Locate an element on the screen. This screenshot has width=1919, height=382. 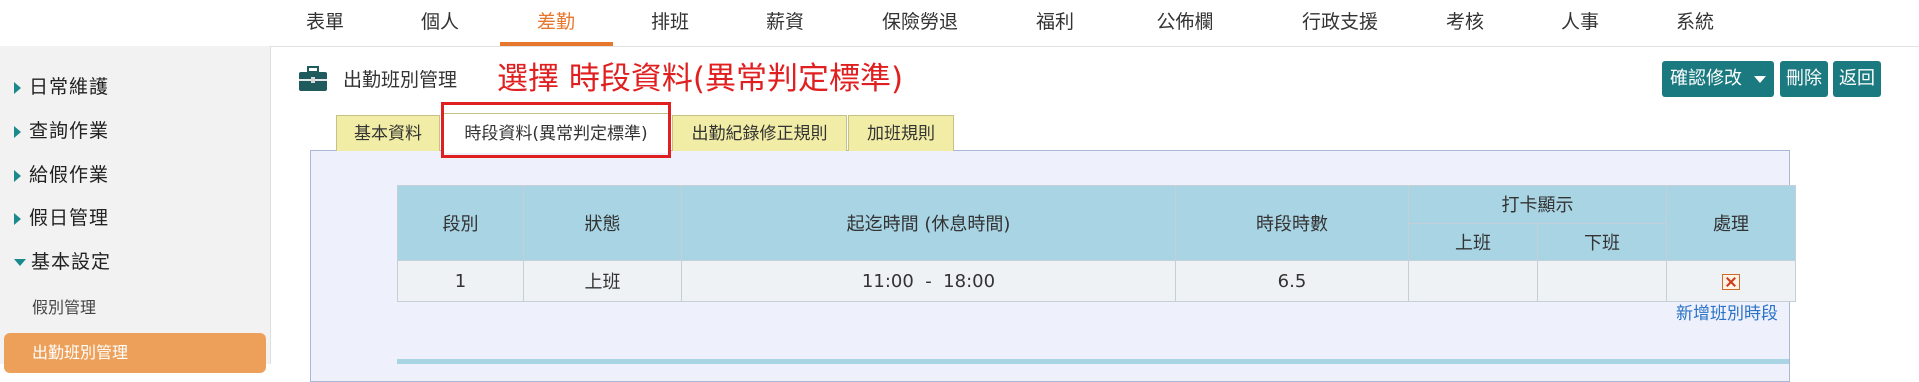
briefcase-icon is located at coordinates (313, 81).